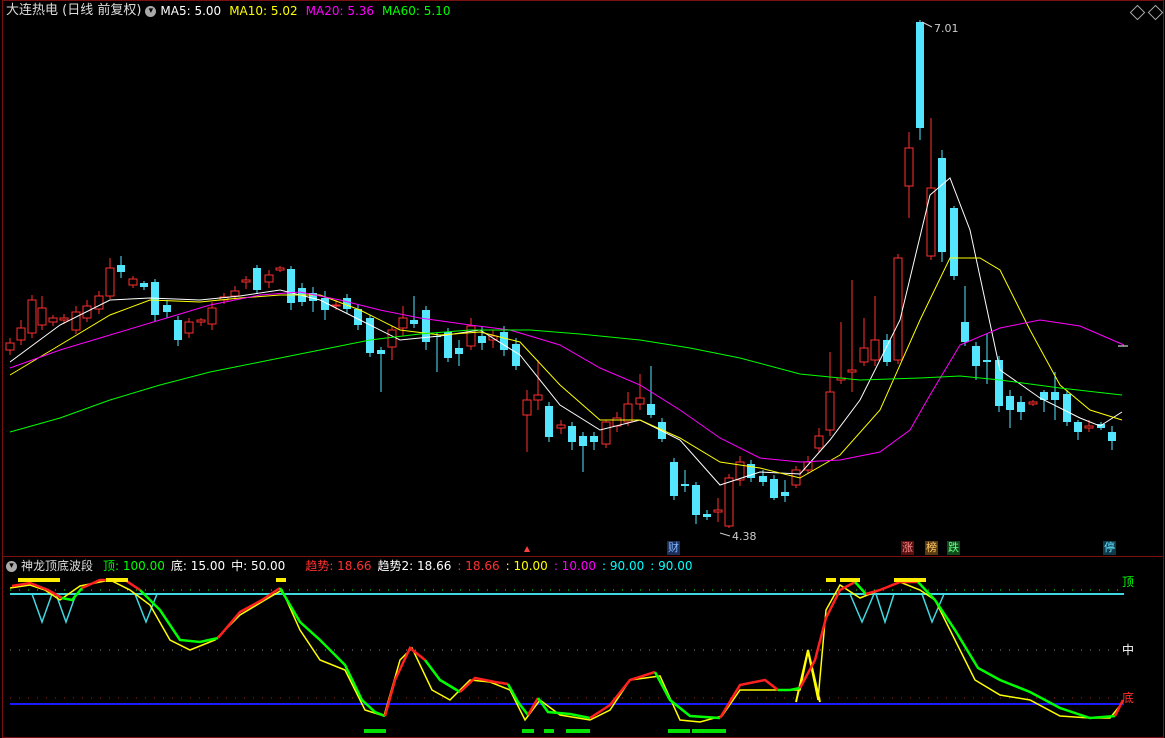  I want to click on dropdown-icon: ▾, so click(151, 11).